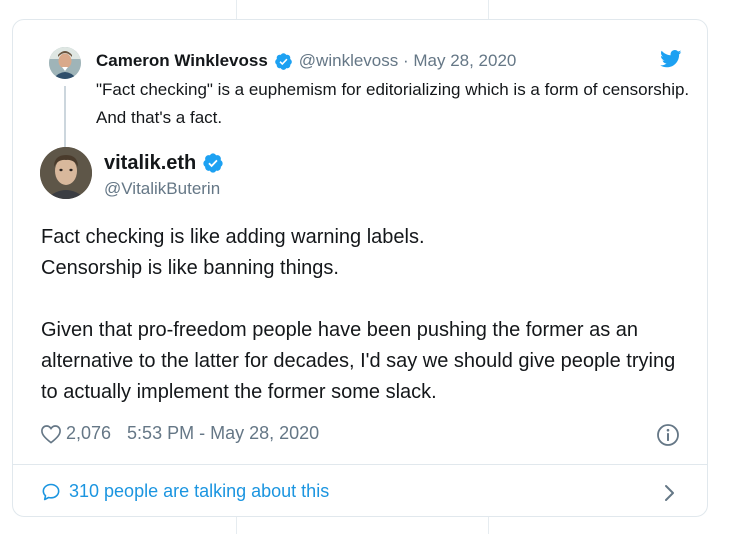  What do you see at coordinates (670, 493) in the screenshot?
I see `chevron-right-icon` at bounding box center [670, 493].